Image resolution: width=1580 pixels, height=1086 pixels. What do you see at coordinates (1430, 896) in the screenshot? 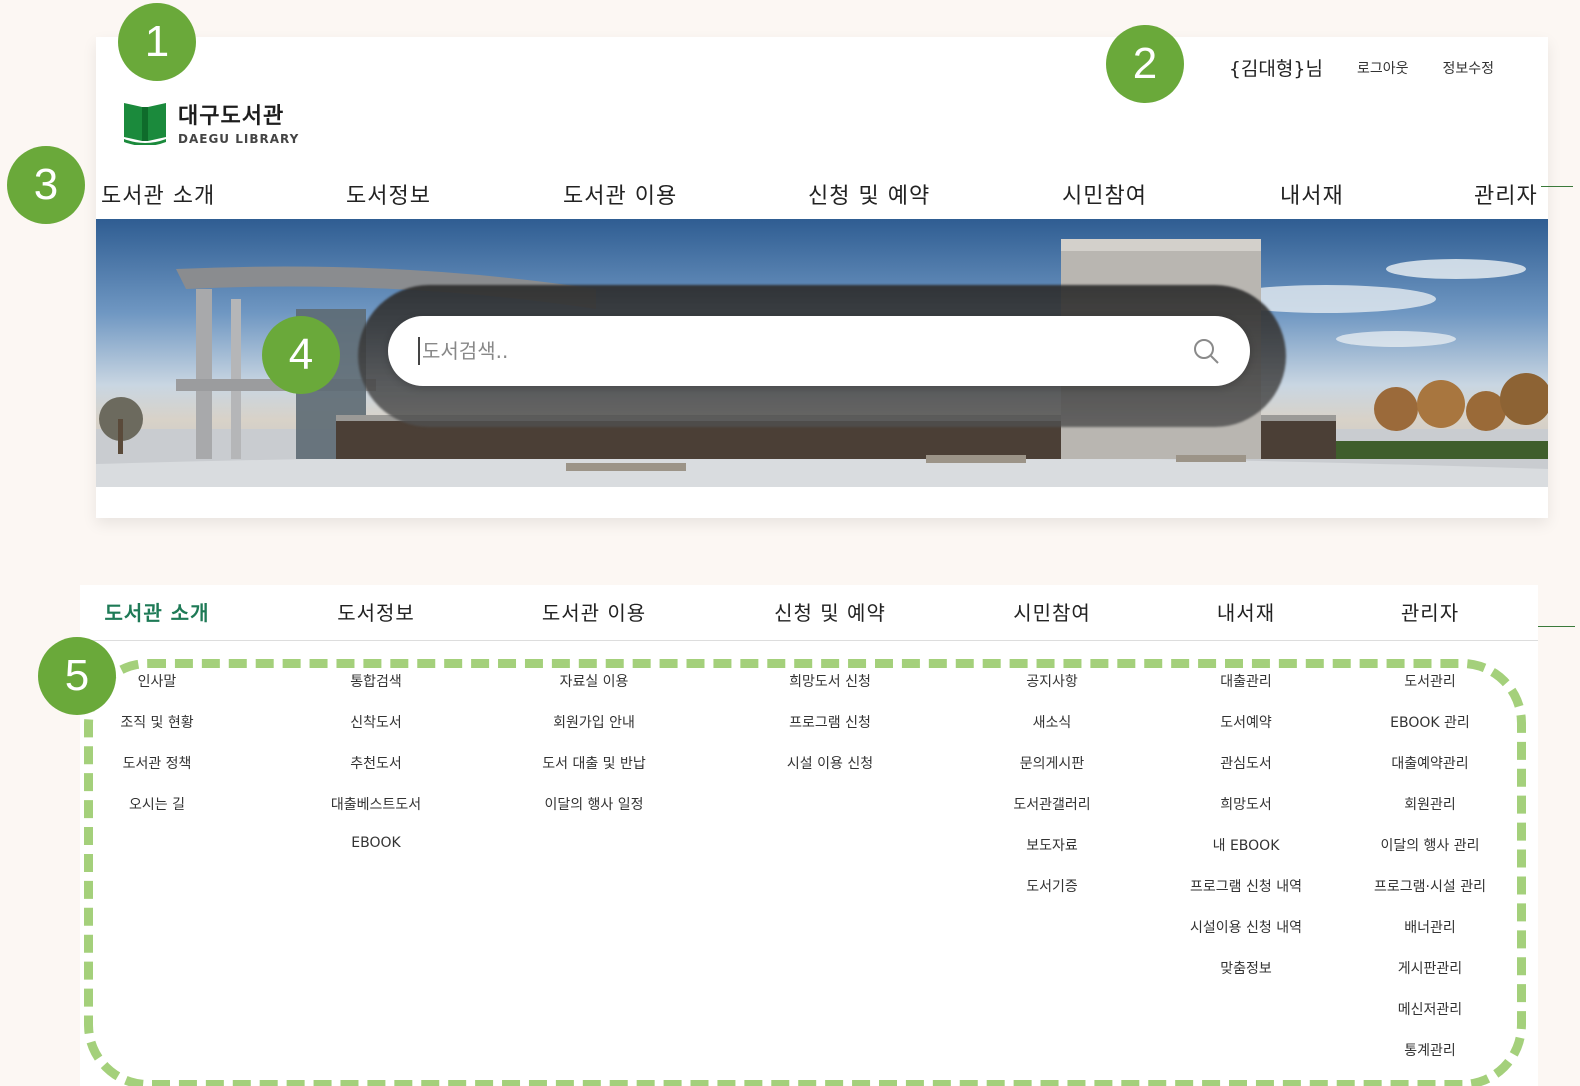
I see `submenu-item: 프로그램·시설 관리` at bounding box center [1430, 896].